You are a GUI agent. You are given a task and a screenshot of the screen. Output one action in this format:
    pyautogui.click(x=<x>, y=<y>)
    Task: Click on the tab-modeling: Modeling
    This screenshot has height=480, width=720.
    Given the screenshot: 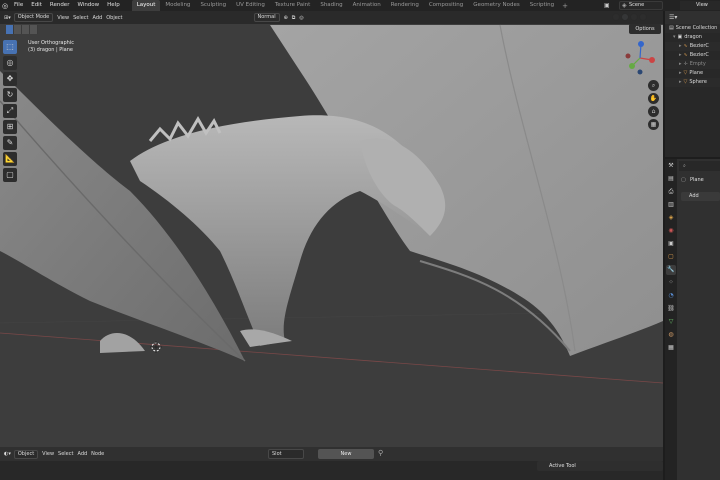 What is the action you would take?
    pyautogui.click(x=177, y=5)
    